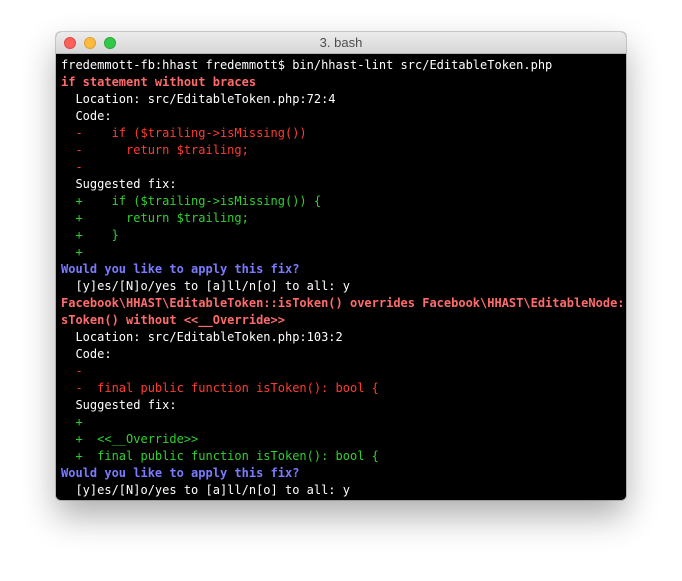 Image resolution: width=682 pixels, height=581 pixels. I want to click on terminal-line: - if ($trailing->isMissing()), so click(184, 133).